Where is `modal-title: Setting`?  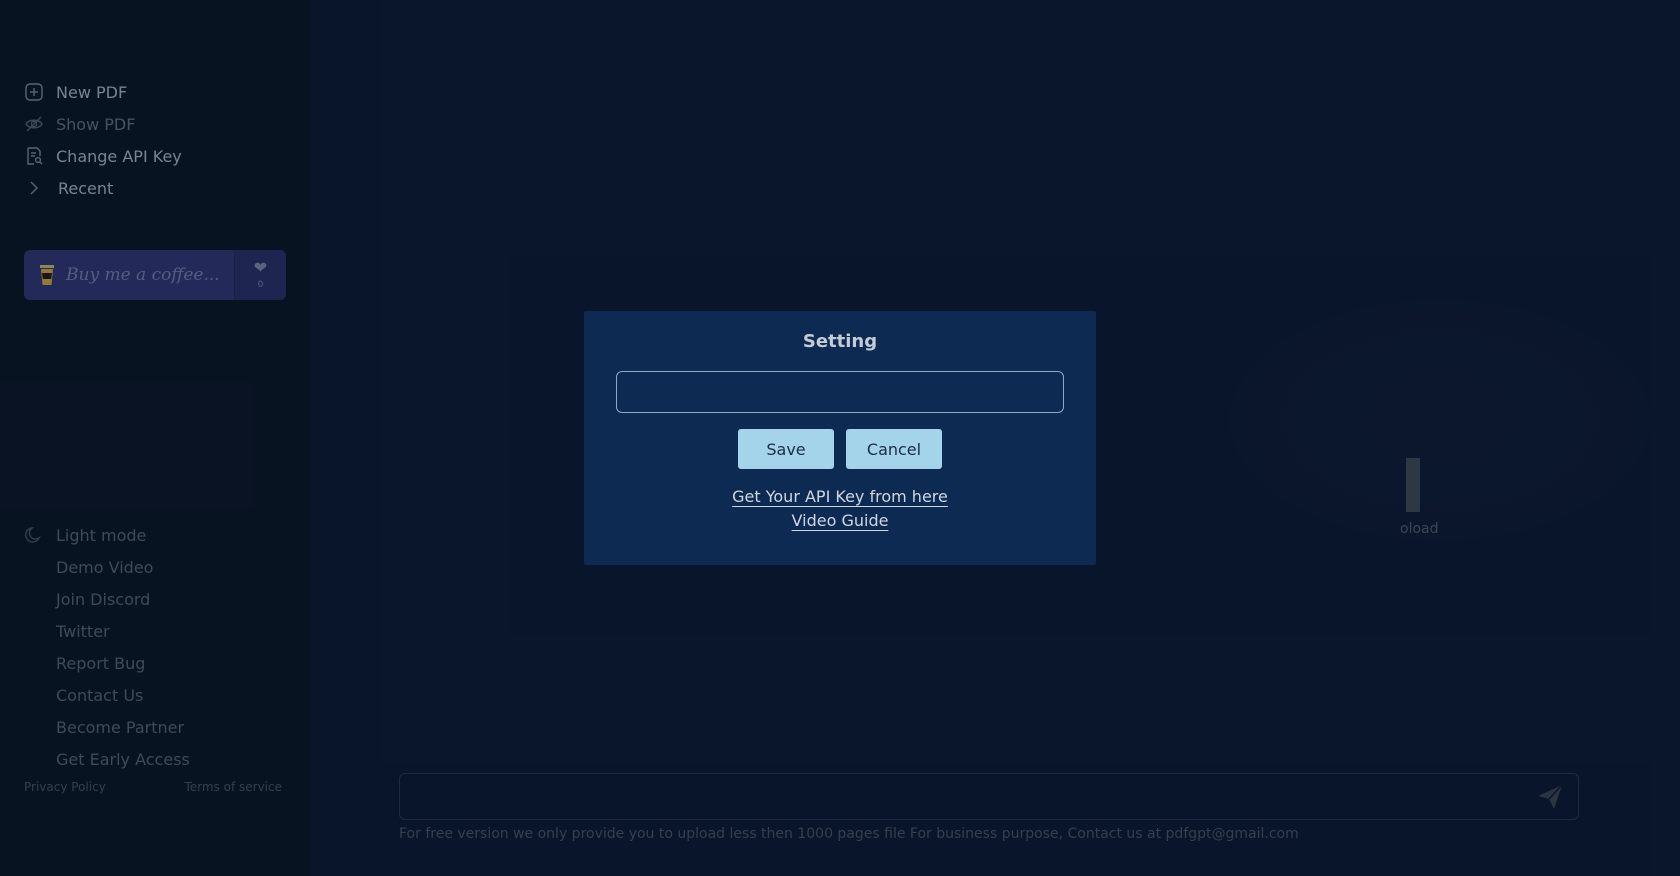 modal-title: Setting is located at coordinates (840, 341).